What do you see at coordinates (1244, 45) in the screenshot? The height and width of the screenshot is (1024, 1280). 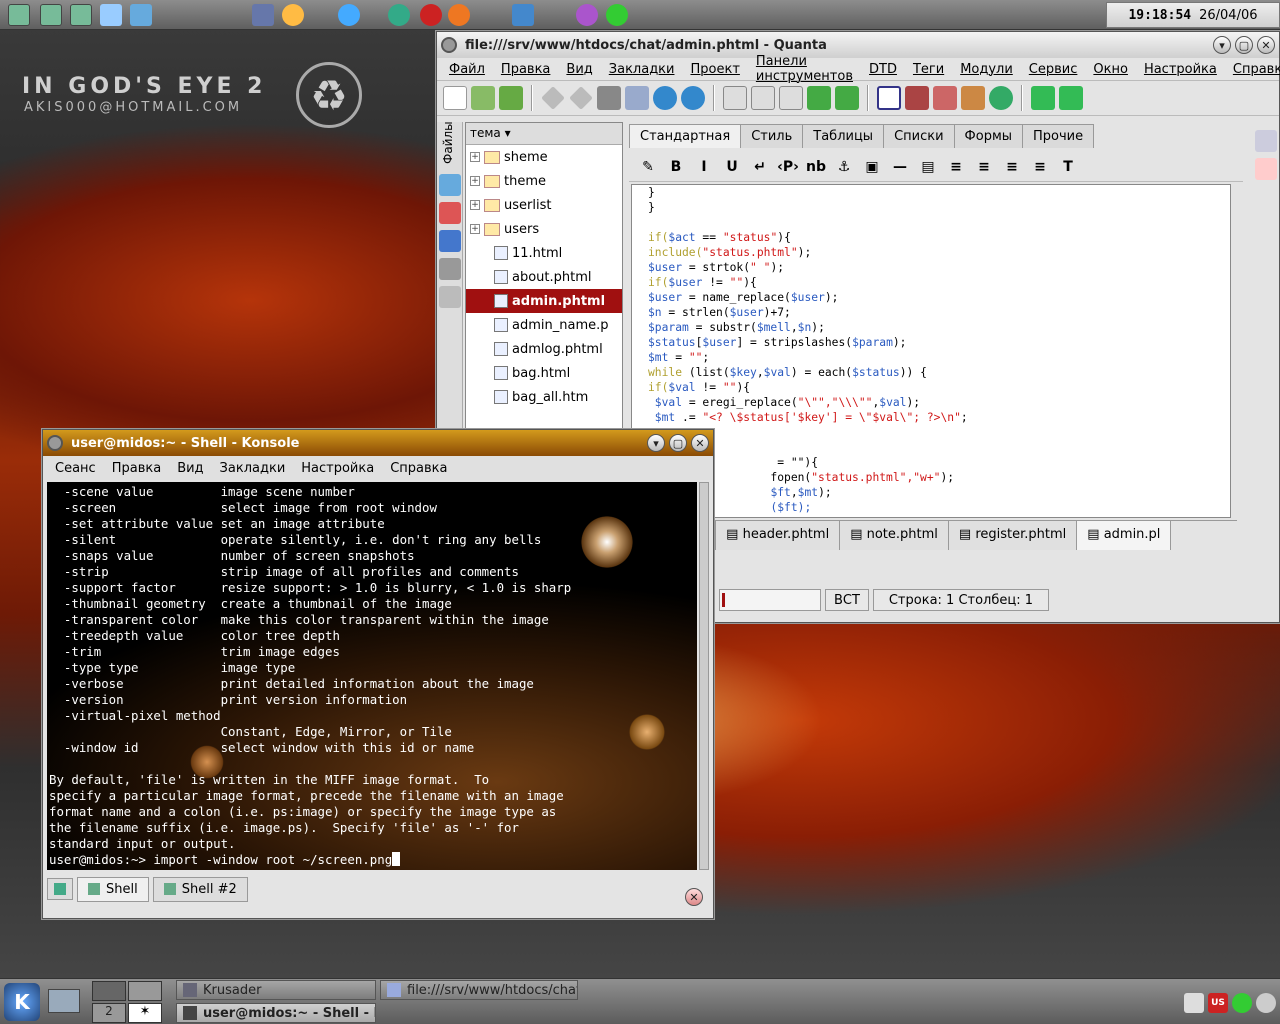 I see `maximize-button: ▢` at bounding box center [1244, 45].